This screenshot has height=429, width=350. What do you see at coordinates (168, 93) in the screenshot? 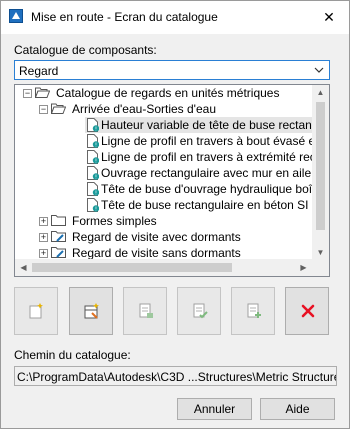
I see `tree-node-label: Catalogue de regards en unités métriques` at bounding box center [168, 93].